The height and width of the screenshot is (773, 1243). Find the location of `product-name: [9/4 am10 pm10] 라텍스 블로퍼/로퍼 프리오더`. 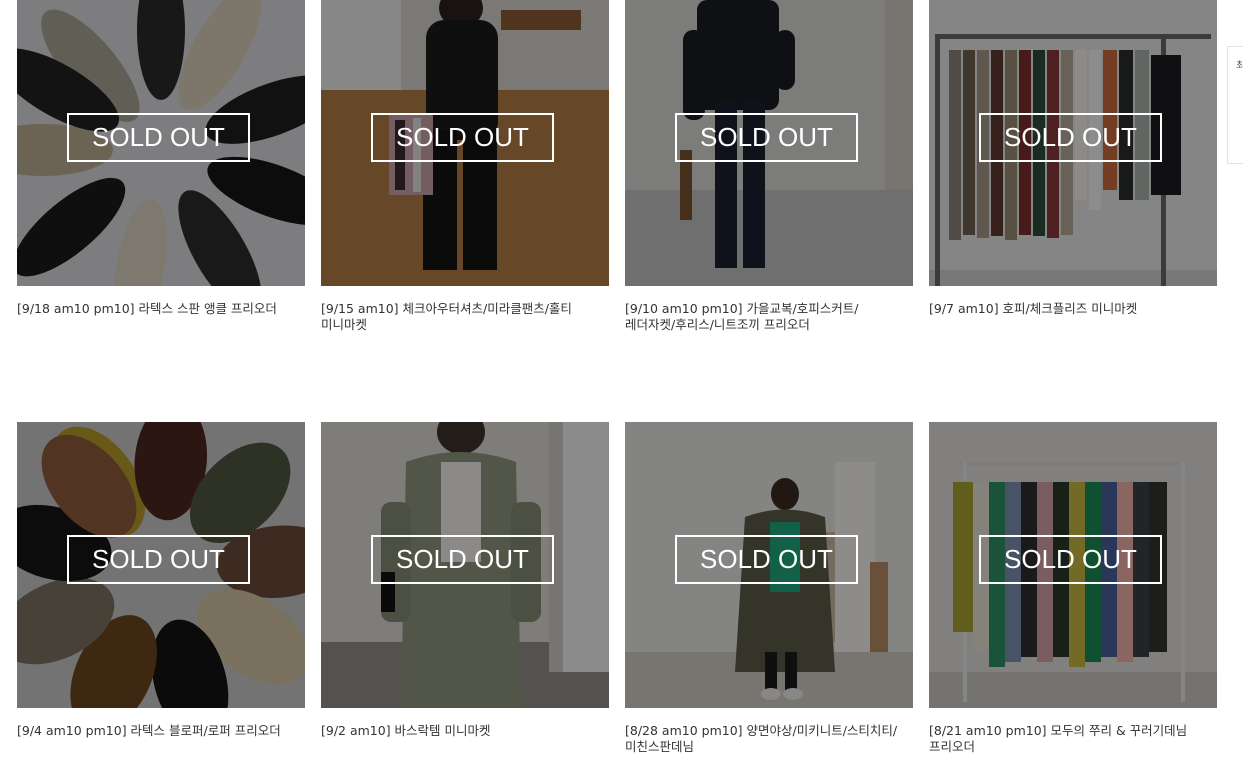

product-name: [9/4 am10 pm10] 라텍스 블로퍼/로퍼 프리오더 is located at coordinates (161, 731).